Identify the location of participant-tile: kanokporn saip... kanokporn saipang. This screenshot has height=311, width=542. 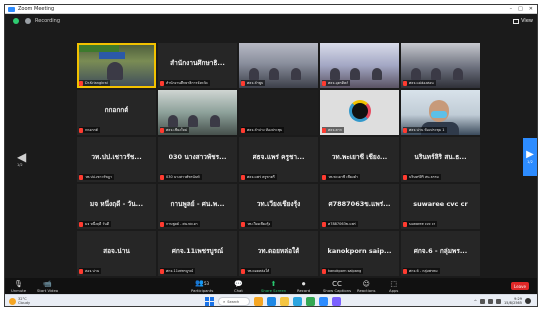
(359, 253).